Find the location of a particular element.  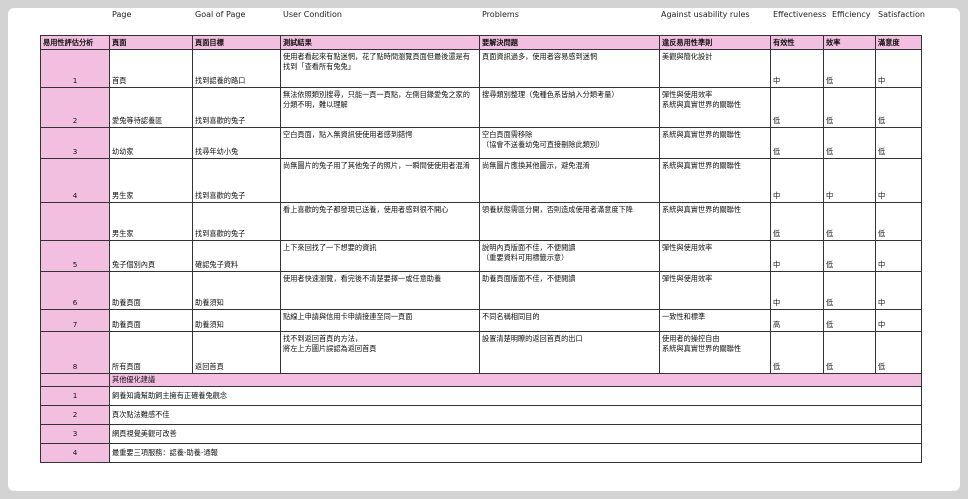

en-header-goal: Goal of Page is located at coordinates (220, 14).